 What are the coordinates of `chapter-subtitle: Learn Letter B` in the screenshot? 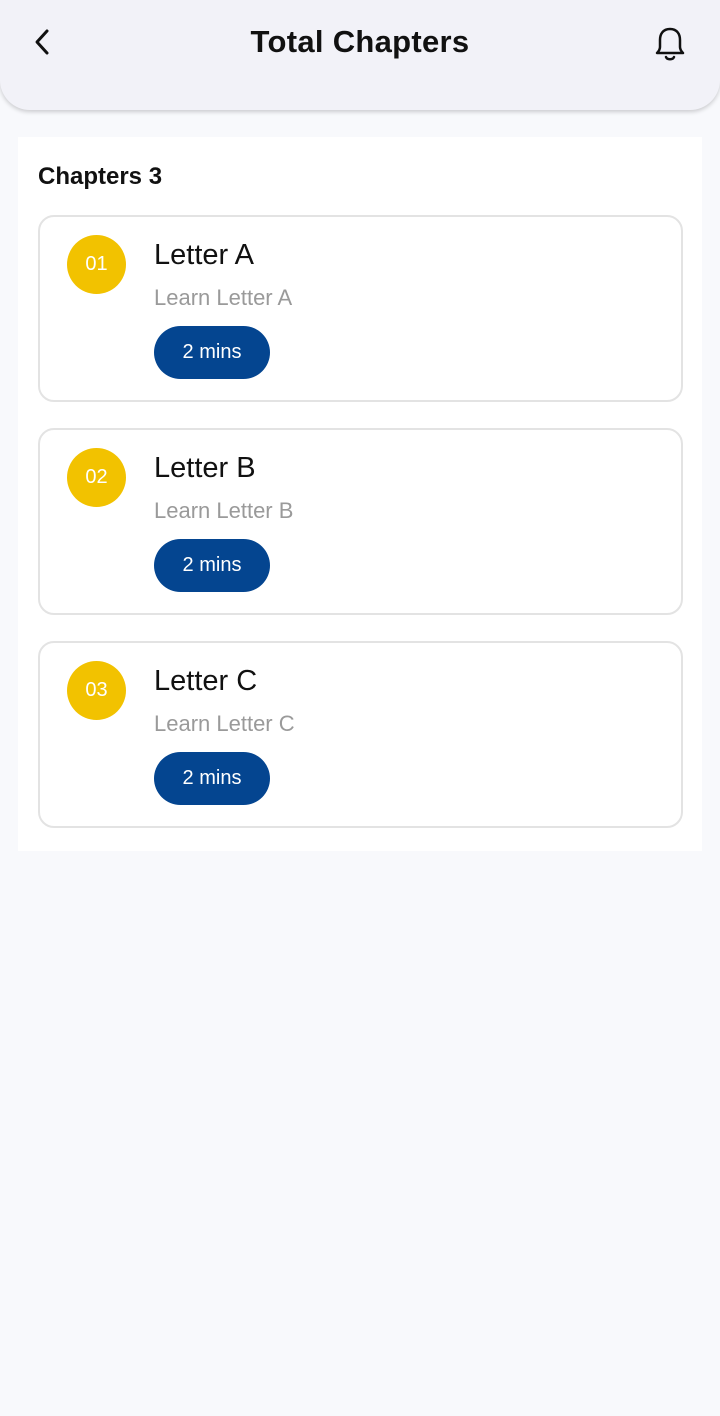 It's located at (224, 510).